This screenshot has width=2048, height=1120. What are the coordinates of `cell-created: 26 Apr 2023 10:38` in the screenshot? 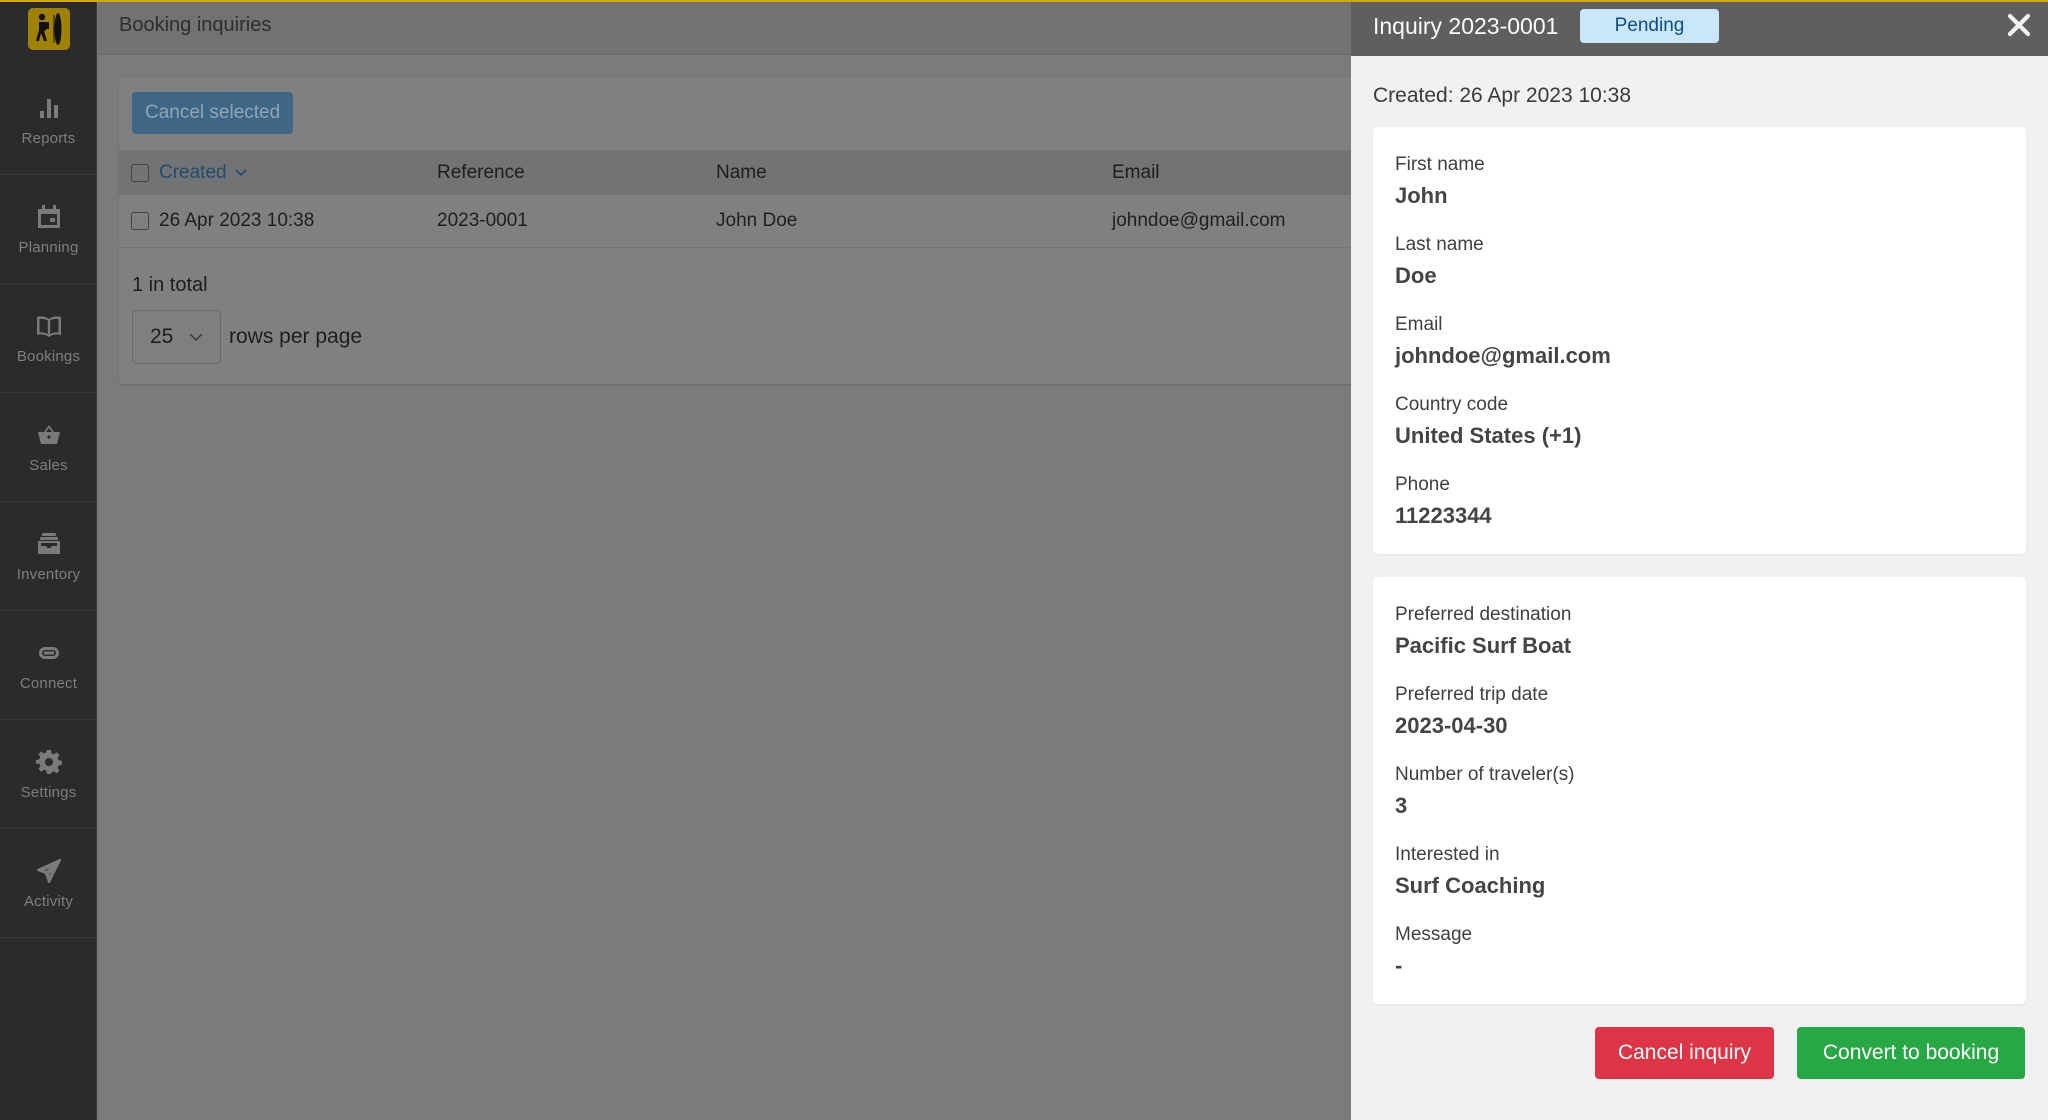 It's located at (237, 220).